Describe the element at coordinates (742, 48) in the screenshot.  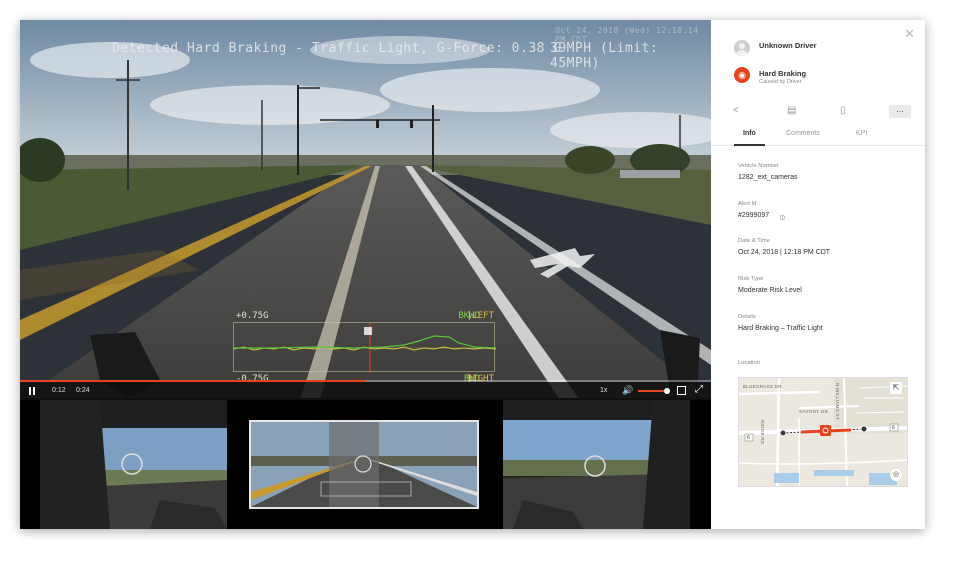
I see `avatar` at that location.